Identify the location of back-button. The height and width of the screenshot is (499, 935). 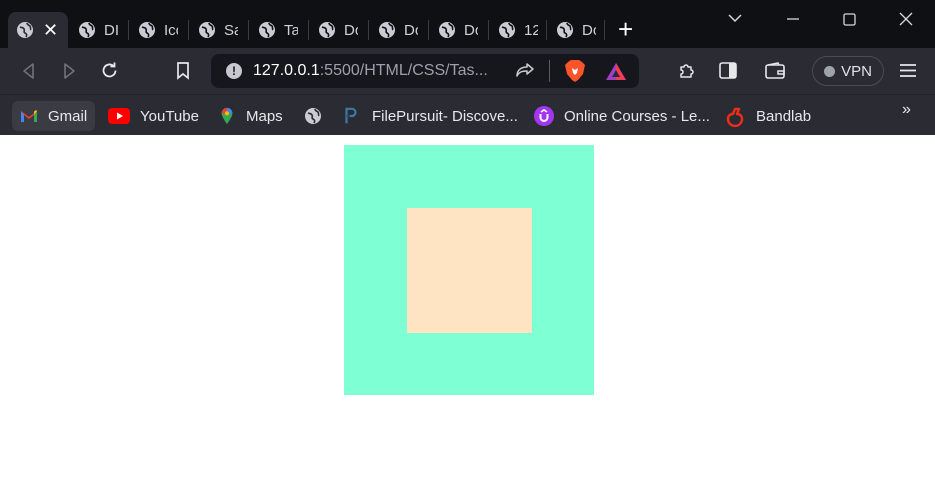
(29, 73).